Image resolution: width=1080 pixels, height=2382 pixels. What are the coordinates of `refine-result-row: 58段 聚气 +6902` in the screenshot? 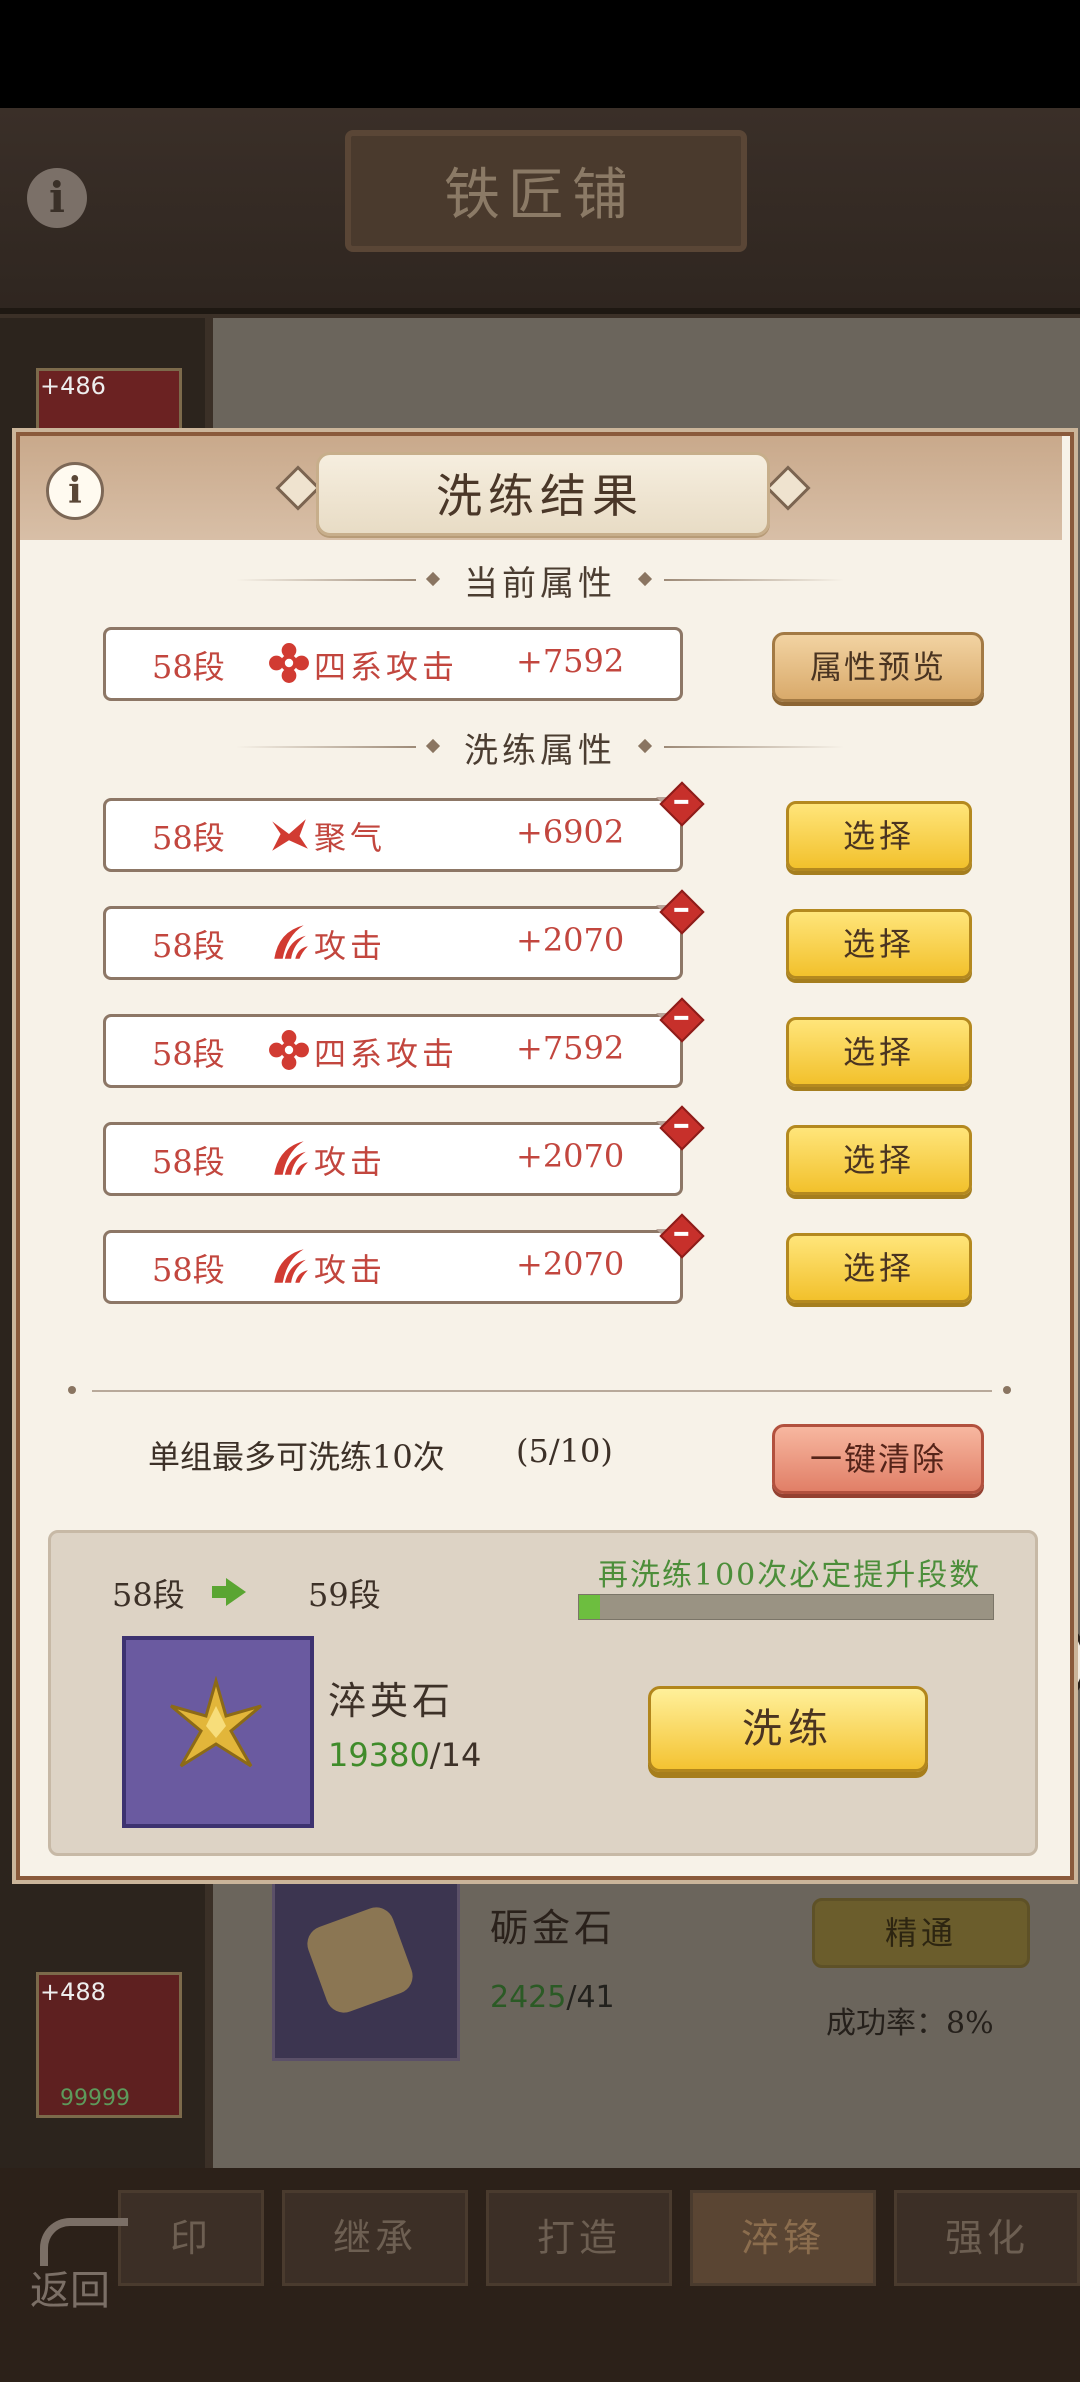 It's located at (393, 834).